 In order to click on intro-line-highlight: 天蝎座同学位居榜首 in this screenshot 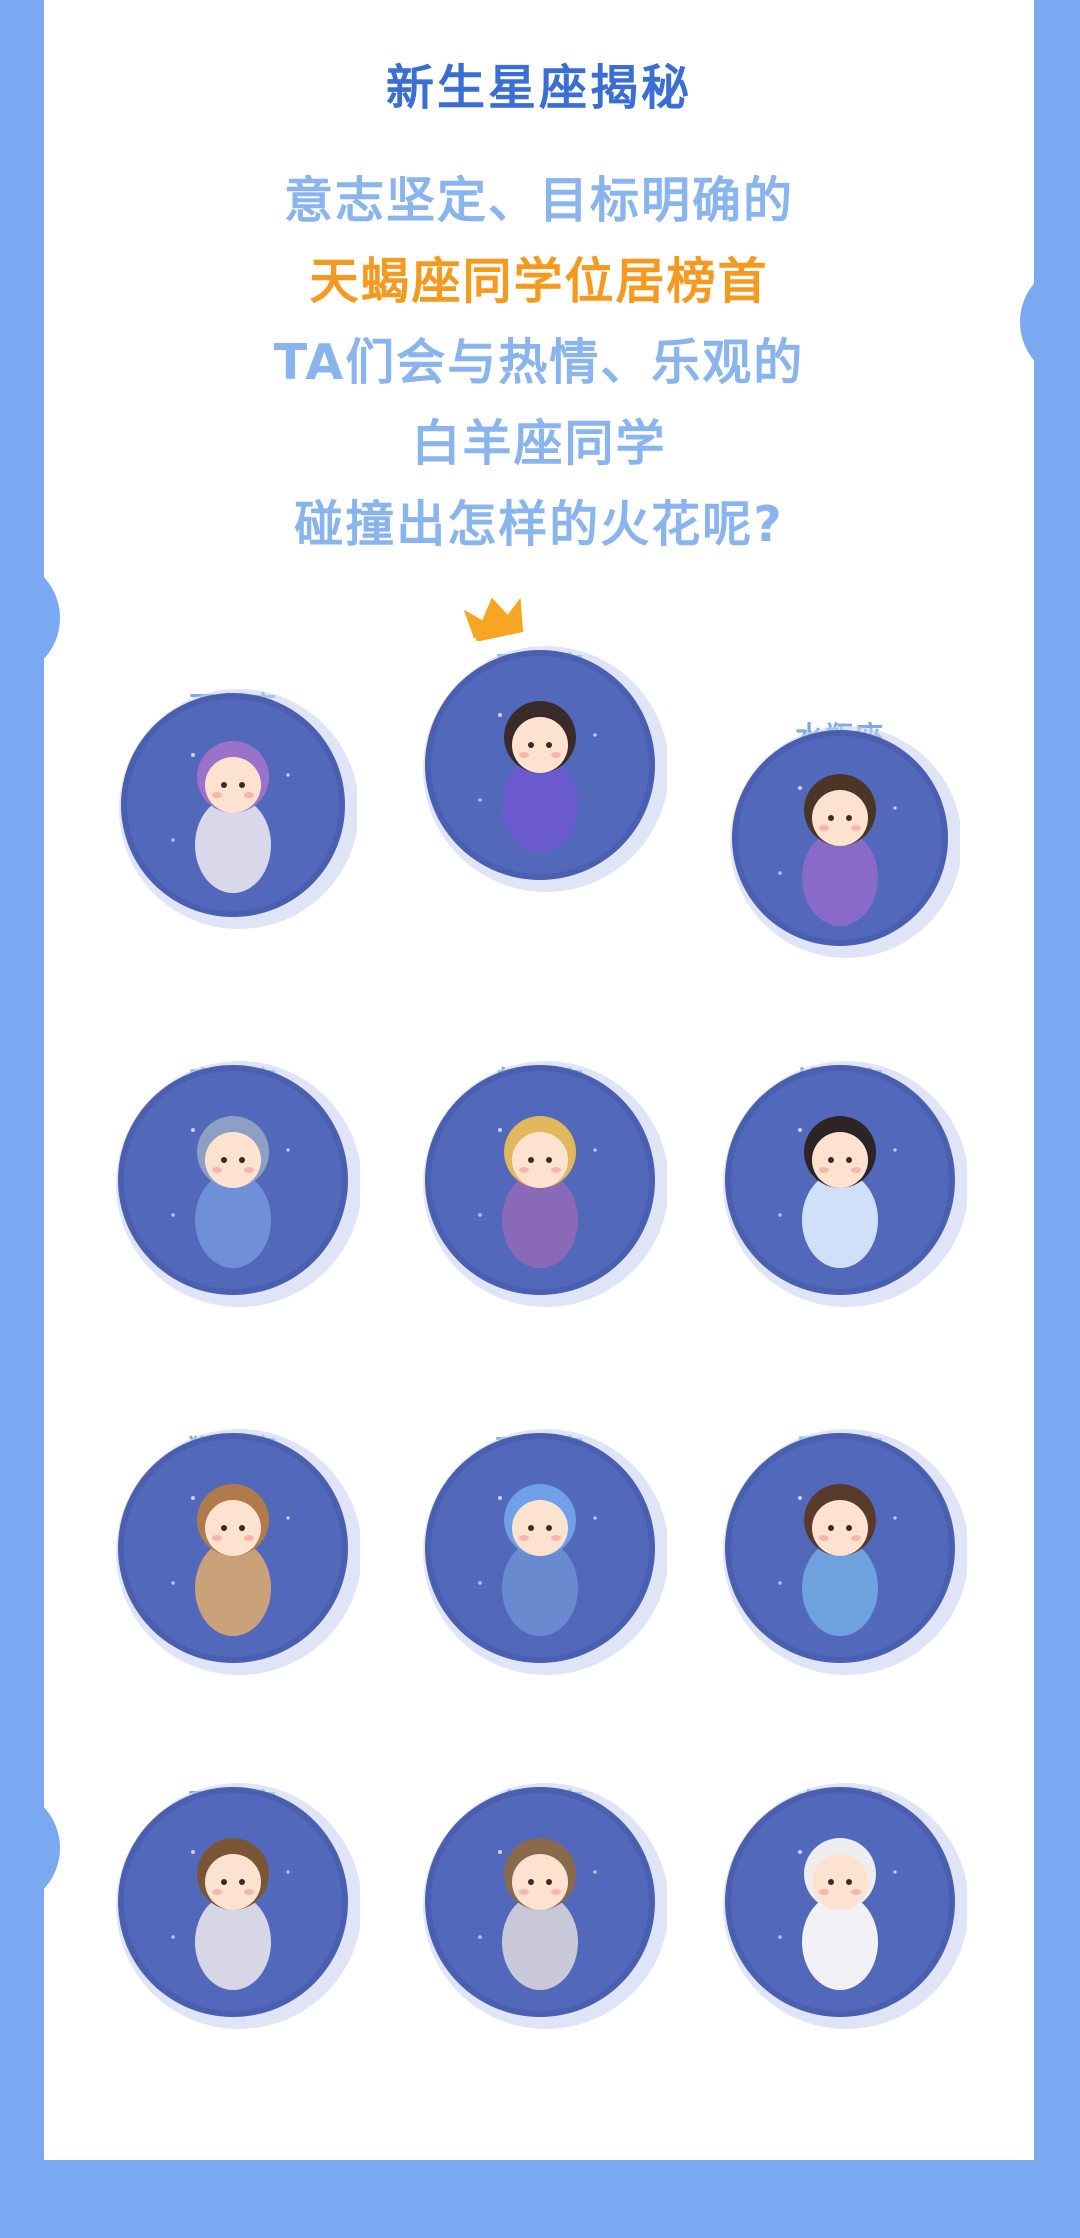, I will do `click(539, 281)`.